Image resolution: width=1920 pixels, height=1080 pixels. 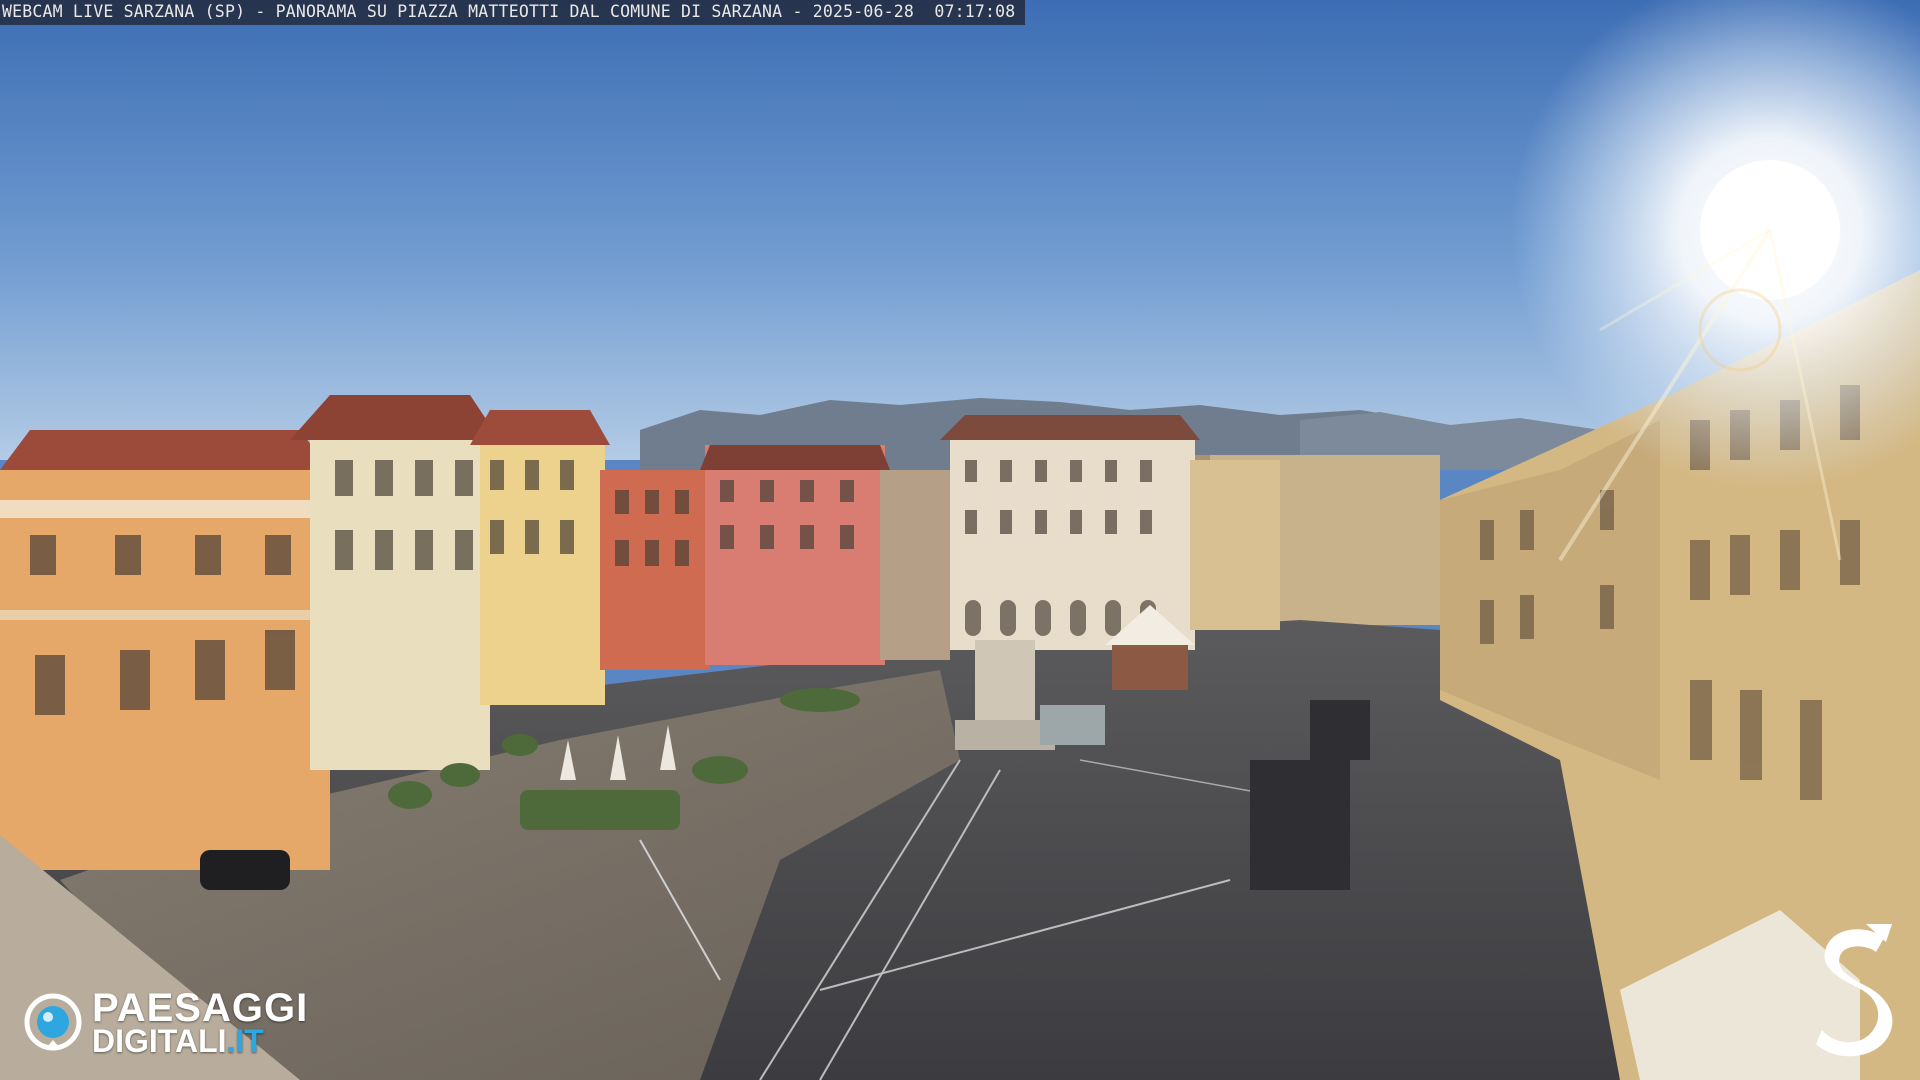 I want to click on parked-car, so click(x=245, y=870).